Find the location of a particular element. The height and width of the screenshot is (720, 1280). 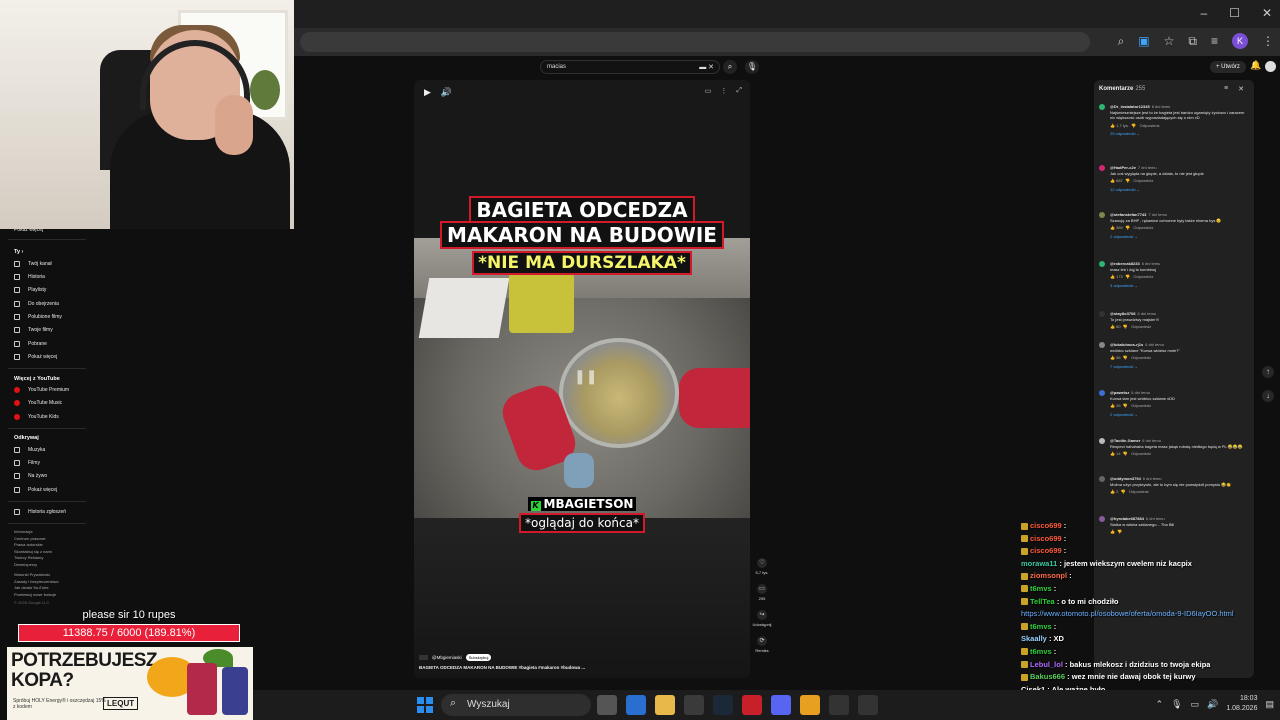

steam-icon is located at coordinates (723, 705).